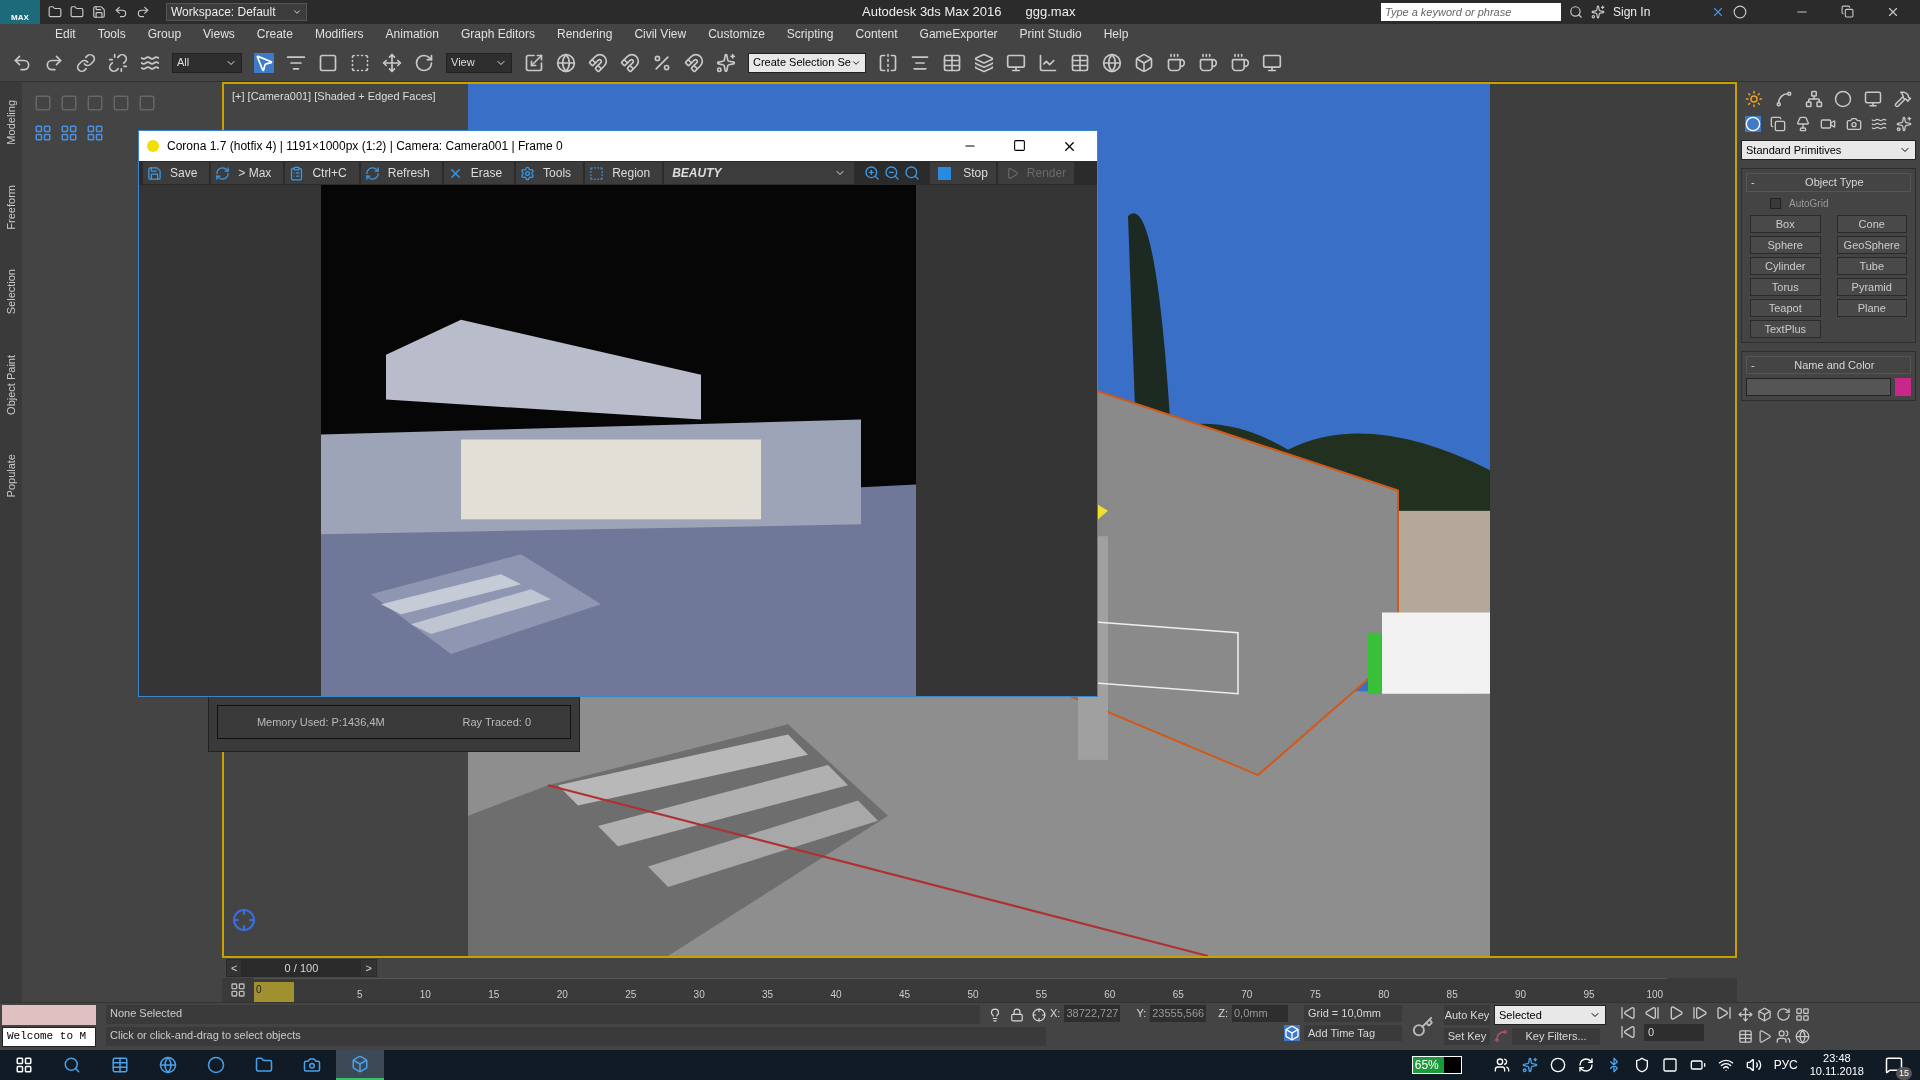 The image size is (1920, 1080). What do you see at coordinates (1904, 1073) in the screenshot?
I see `notification-count: 15` at bounding box center [1904, 1073].